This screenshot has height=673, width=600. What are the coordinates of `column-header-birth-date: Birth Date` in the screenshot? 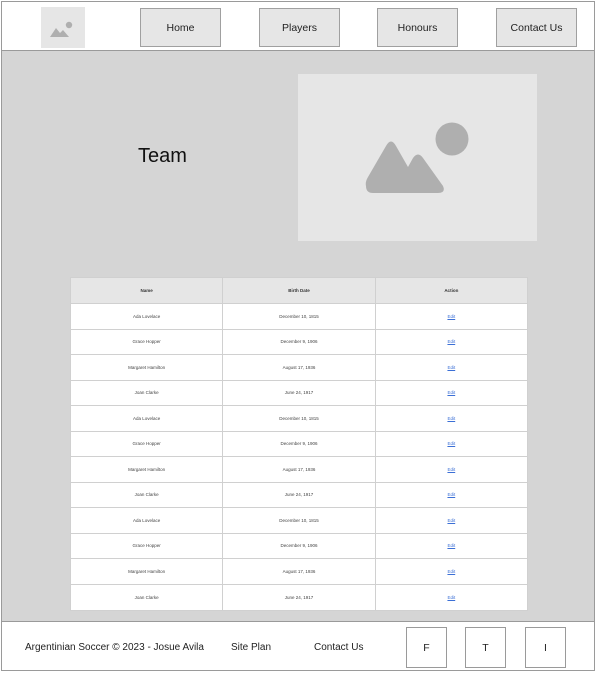 It's located at (298, 290).